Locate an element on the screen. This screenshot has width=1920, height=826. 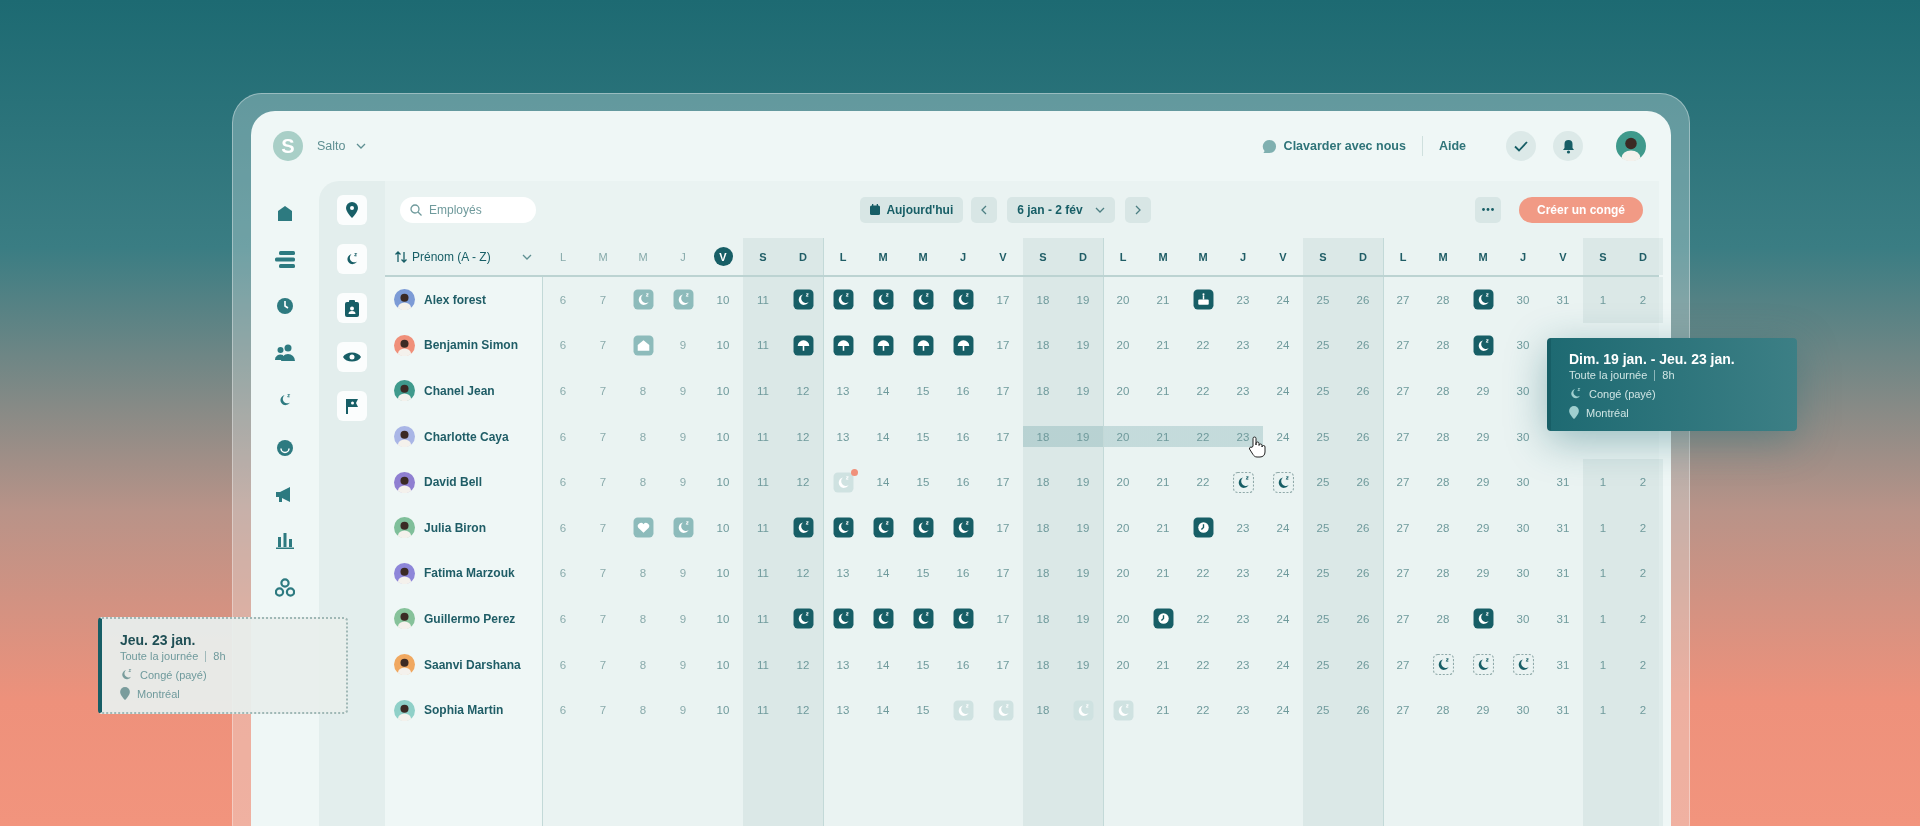
day-cell: 16 is located at coordinates (963, 664).